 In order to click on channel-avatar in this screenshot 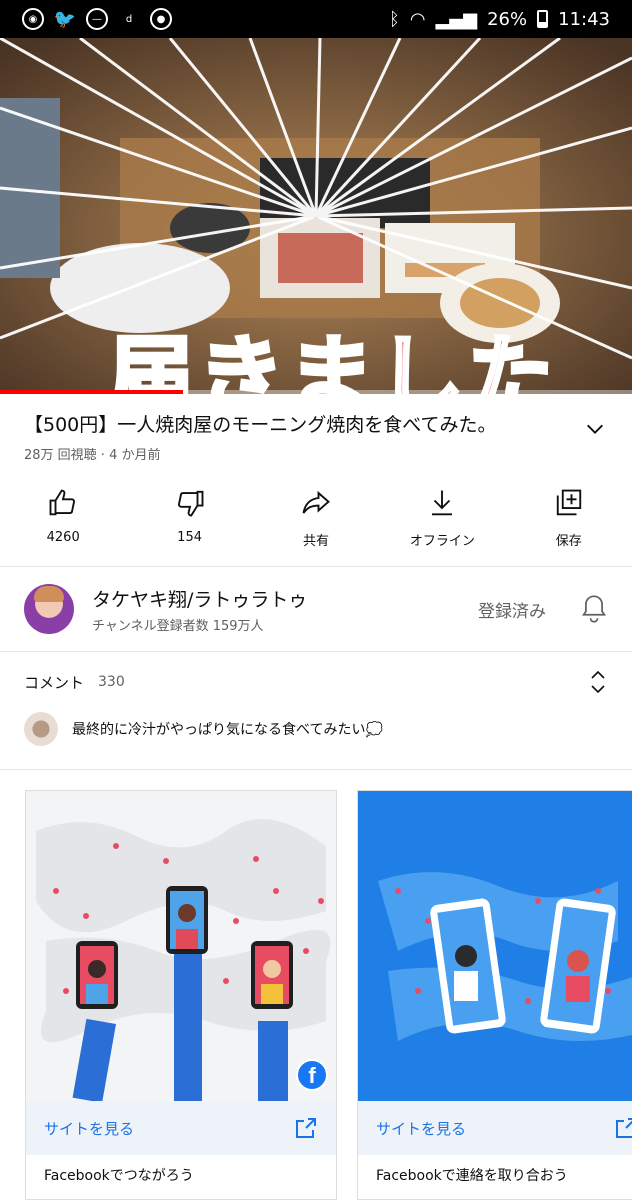, I will do `click(49, 609)`.